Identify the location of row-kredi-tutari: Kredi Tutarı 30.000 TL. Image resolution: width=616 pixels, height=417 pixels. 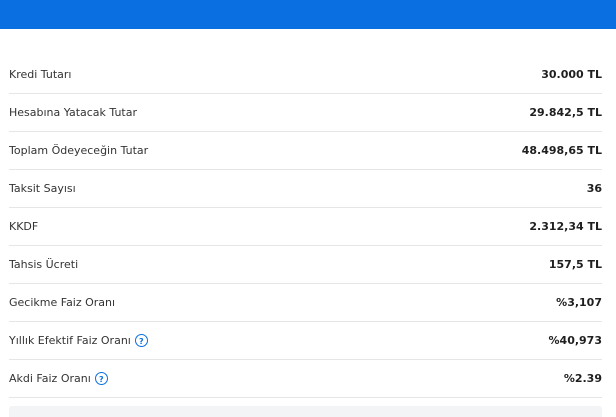
(305, 75).